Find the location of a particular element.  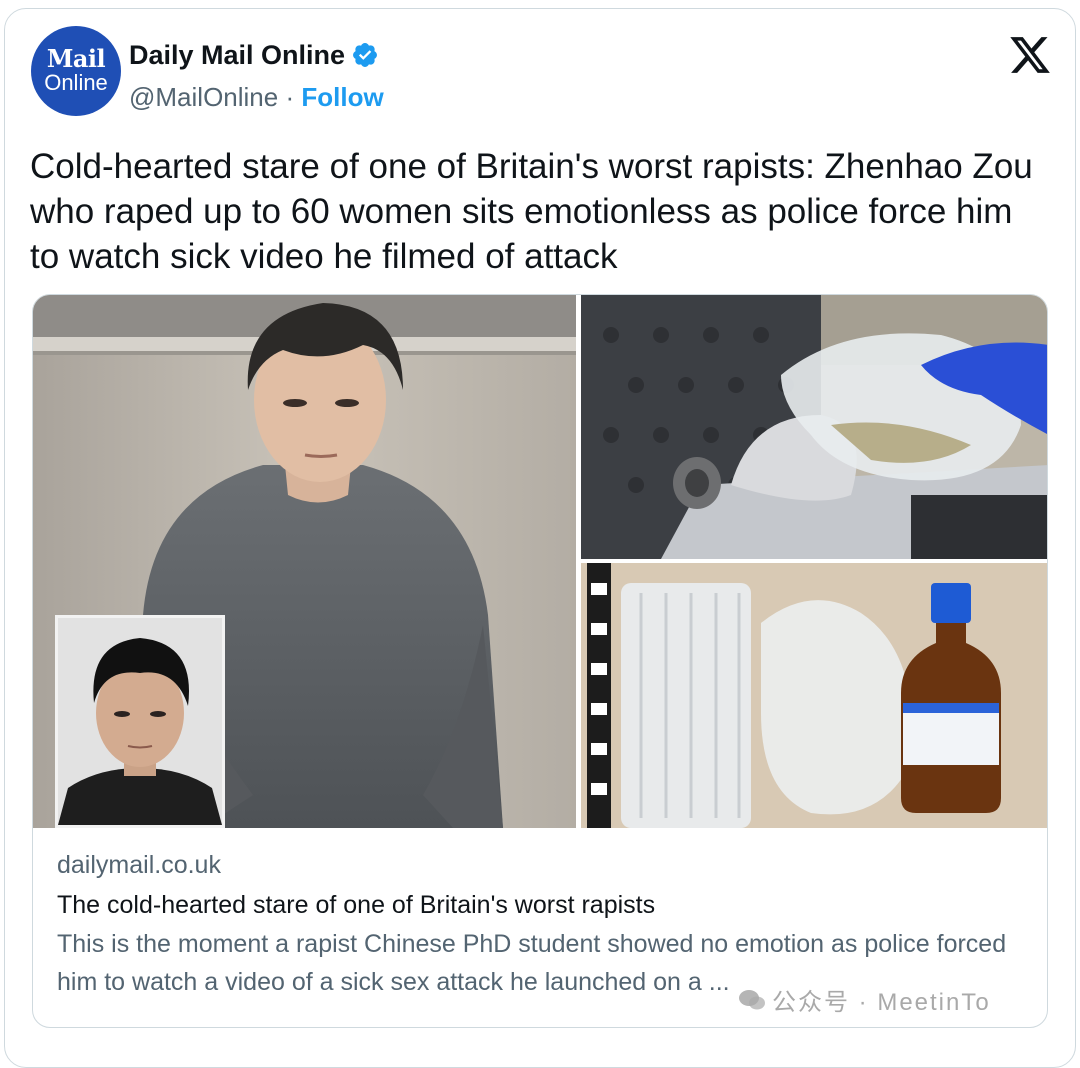

handle: @MailOnline is located at coordinates (203, 97).